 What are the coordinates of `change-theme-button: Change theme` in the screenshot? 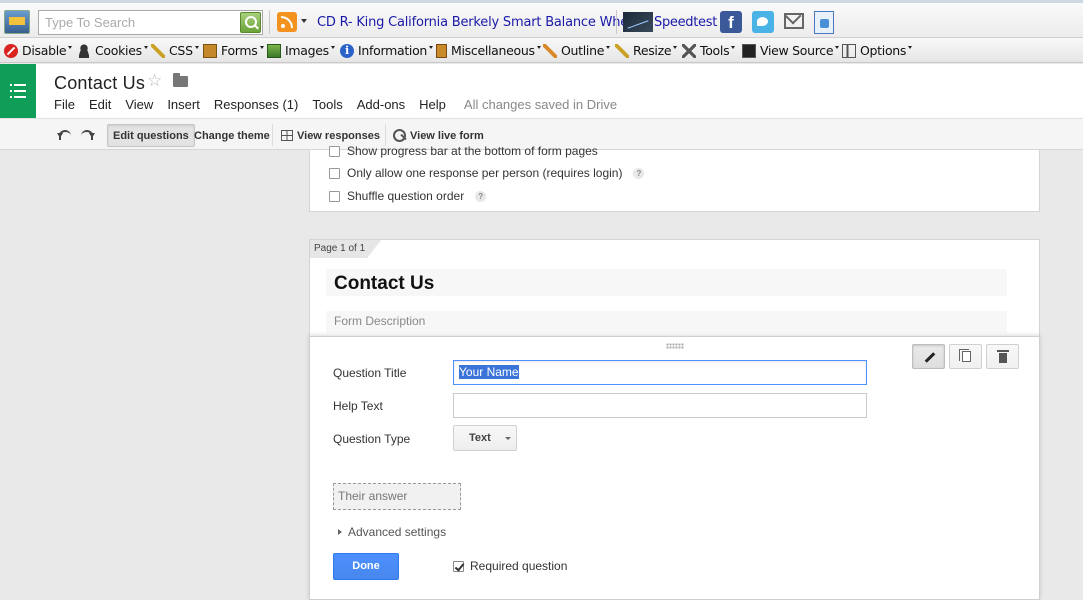 It's located at (232, 135).